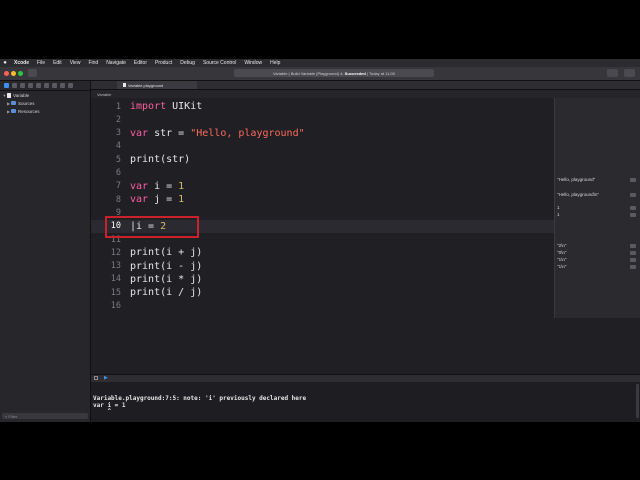  What do you see at coordinates (562, 245) in the screenshot?
I see `result-value: "2\n"` at bounding box center [562, 245].